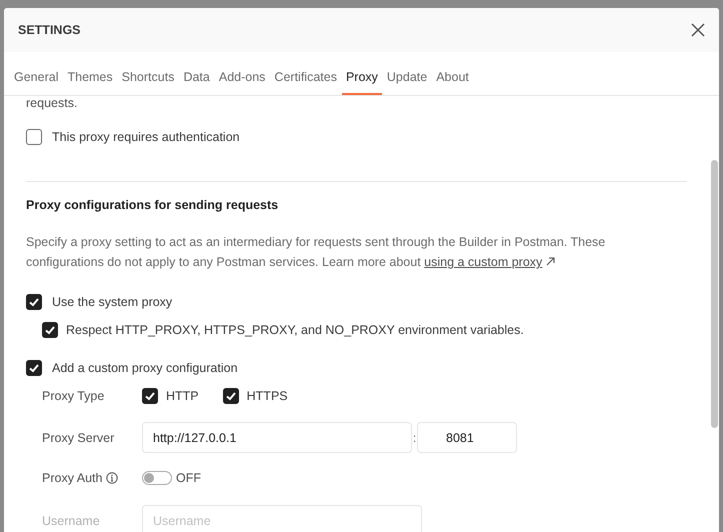 The height and width of the screenshot is (532, 723). Describe the element at coordinates (79, 437) in the screenshot. I see `proxy-server-label: Proxy Server` at that location.